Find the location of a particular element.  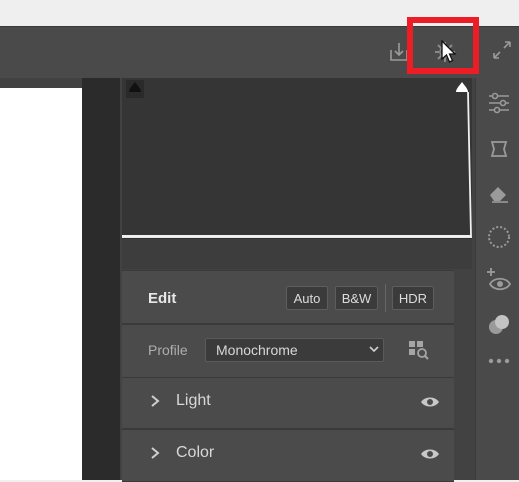

expand-icon is located at coordinates (502, 50).